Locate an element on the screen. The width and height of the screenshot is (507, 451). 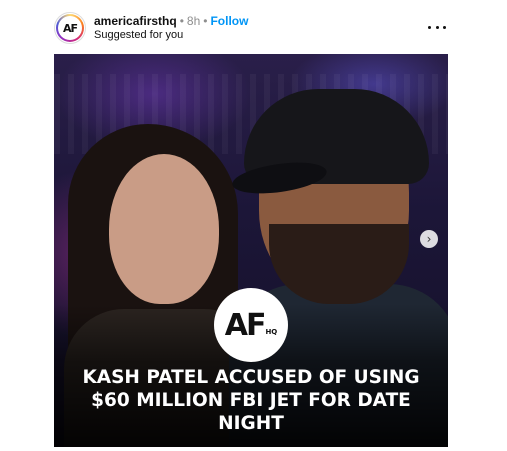
suggested-label: Suggested for you is located at coordinates (139, 35).